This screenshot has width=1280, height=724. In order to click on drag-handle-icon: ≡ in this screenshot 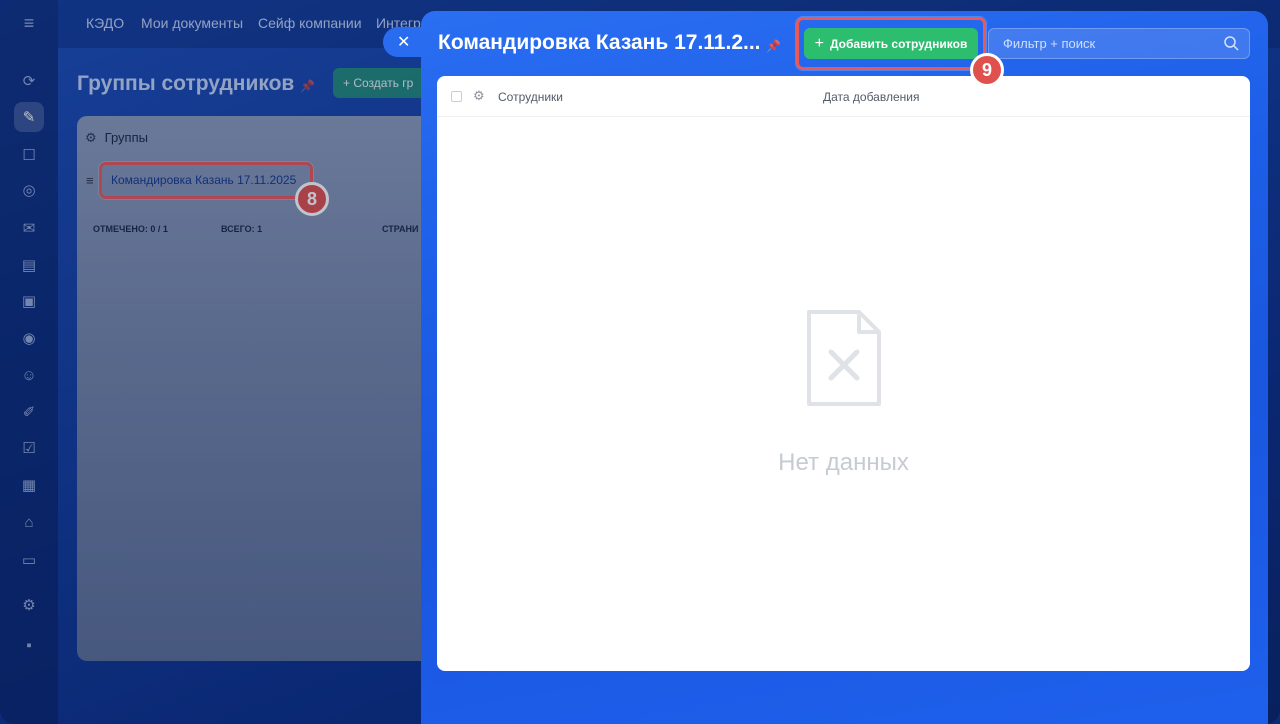, I will do `click(90, 180)`.